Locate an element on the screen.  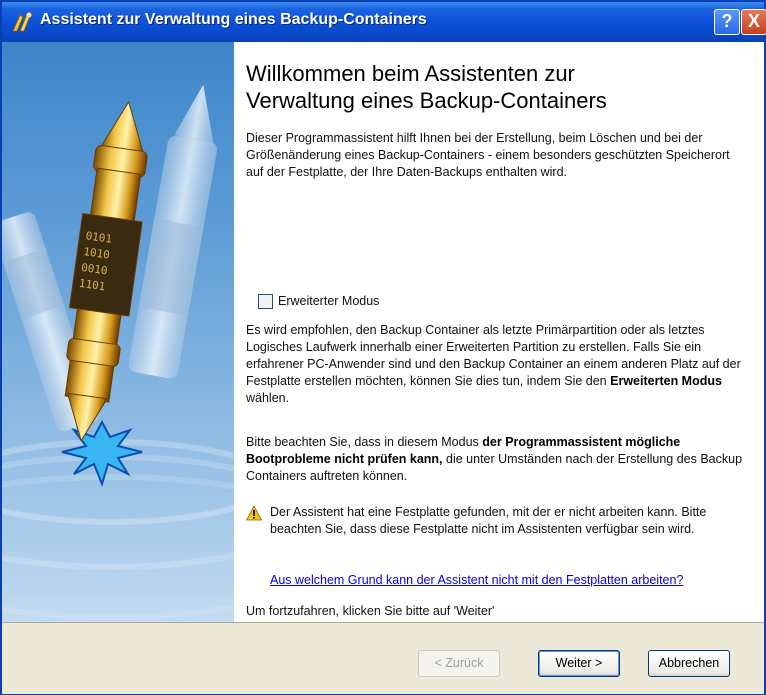
title-line-2: Verwaltung eines Backup-Containers is located at coordinates (426, 100).